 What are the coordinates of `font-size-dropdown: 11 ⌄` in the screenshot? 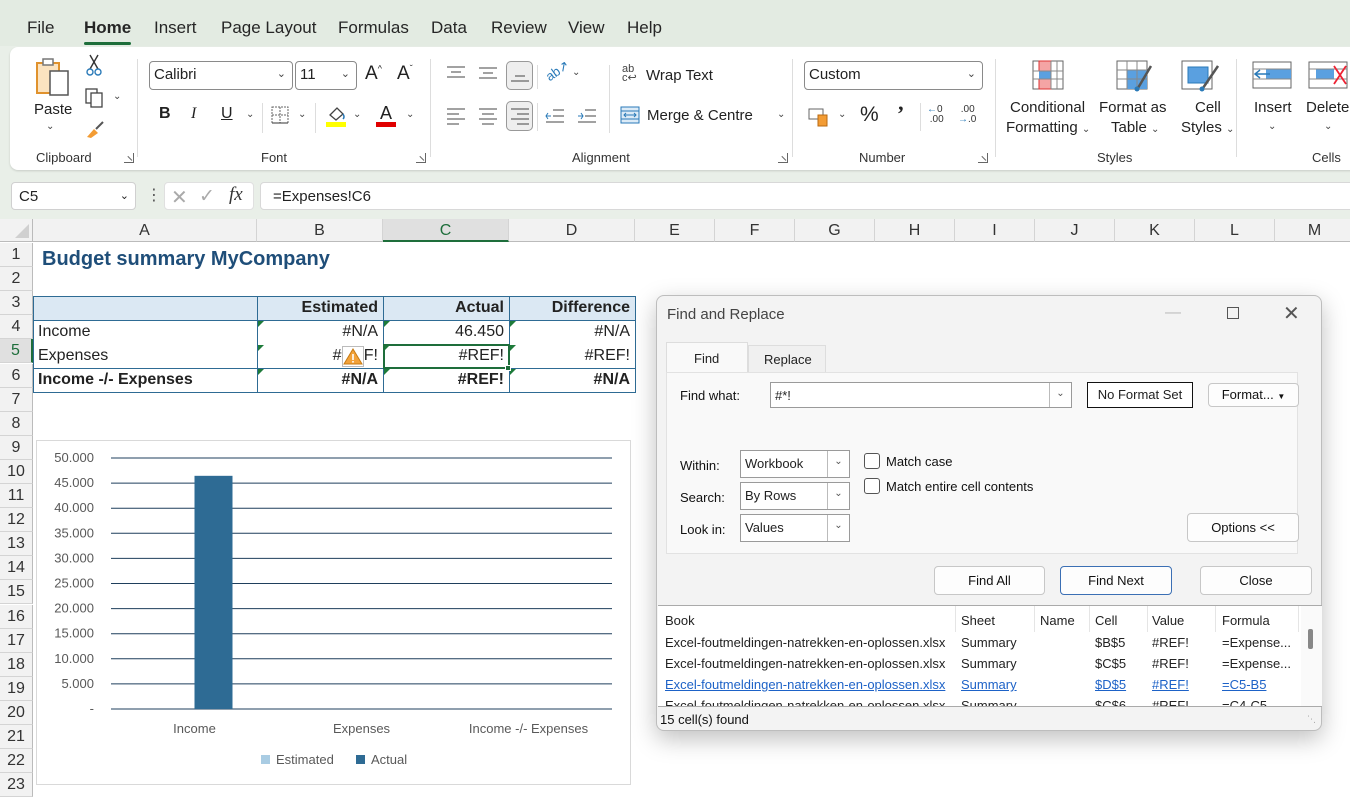 It's located at (326, 75).